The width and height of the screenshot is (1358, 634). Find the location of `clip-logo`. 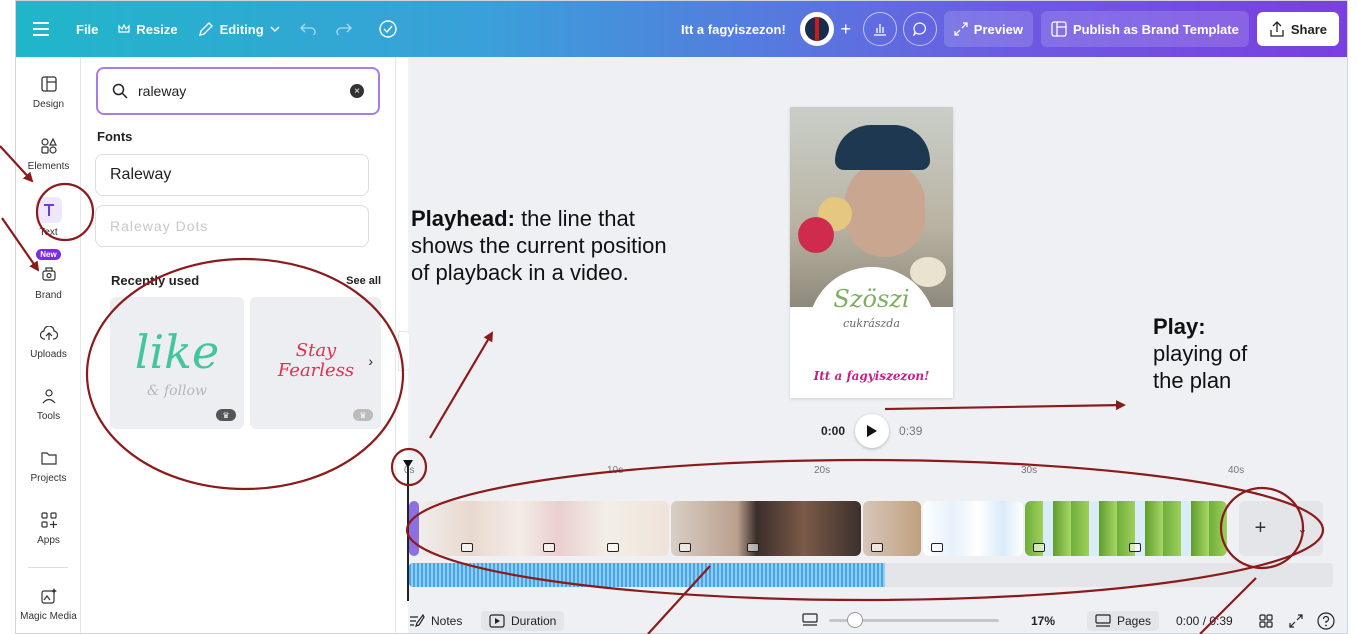

clip-logo is located at coordinates (892, 528).